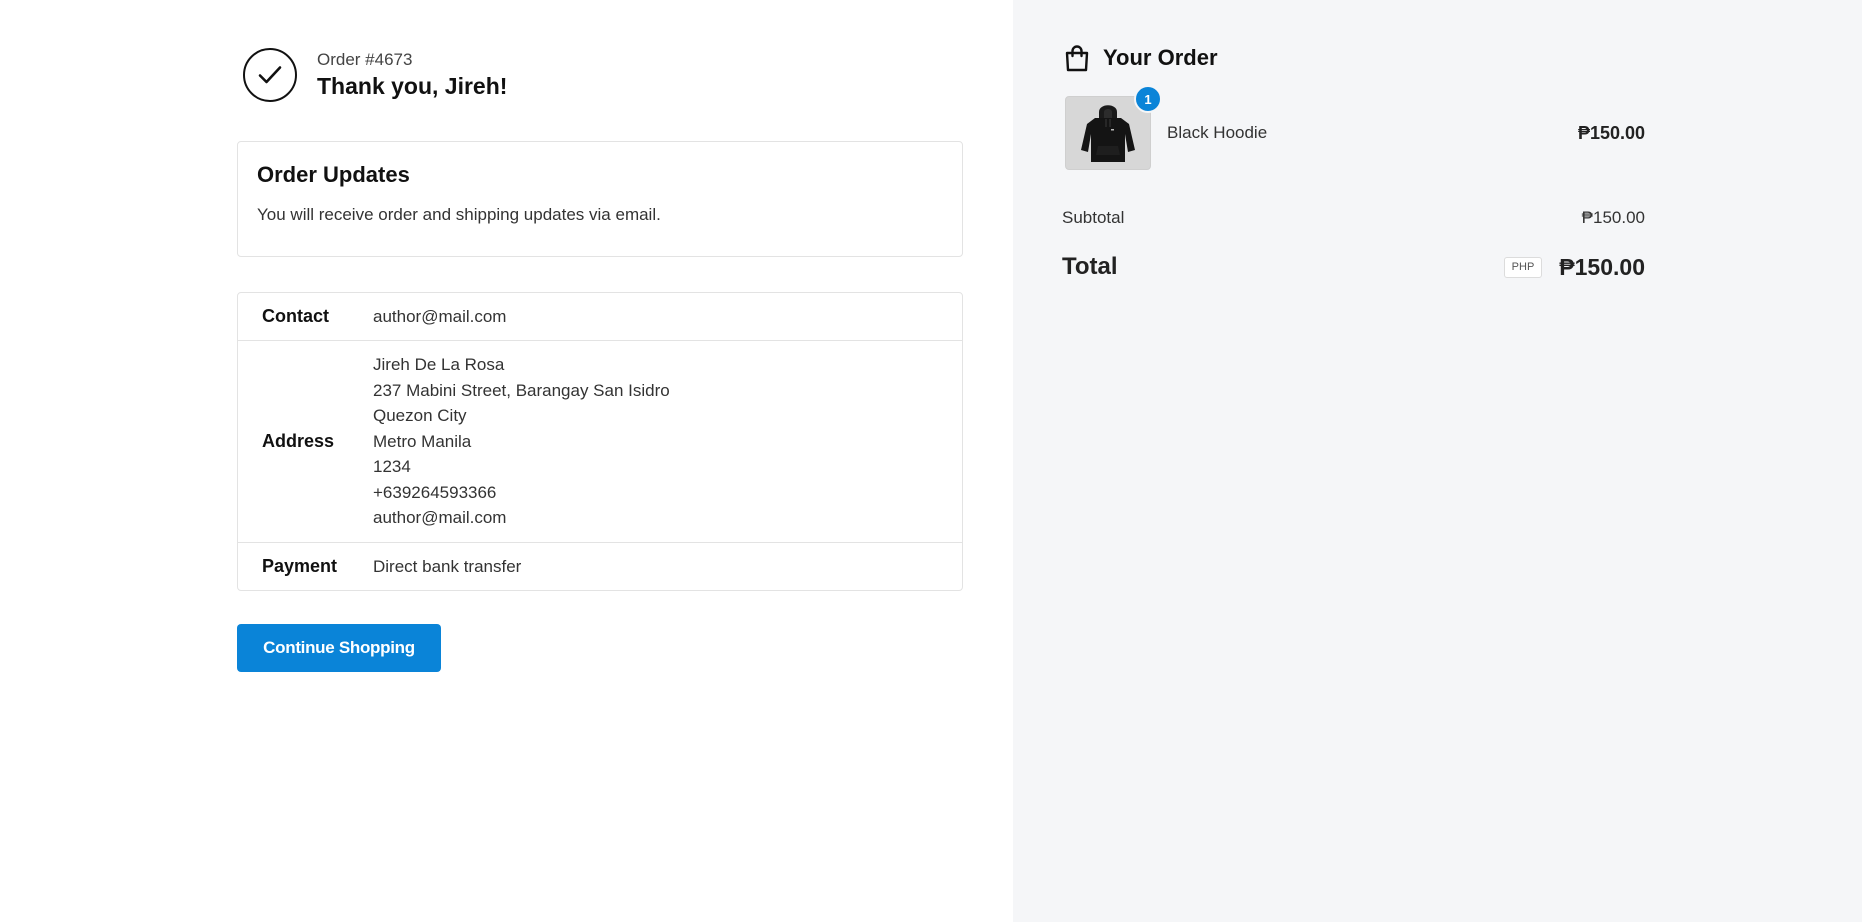 The height and width of the screenshot is (922, 1862). What do you see at coordinates (420, 416) in the screenshot?
I see `address-line-city: Quezon City` at bounding box center [420, 416].